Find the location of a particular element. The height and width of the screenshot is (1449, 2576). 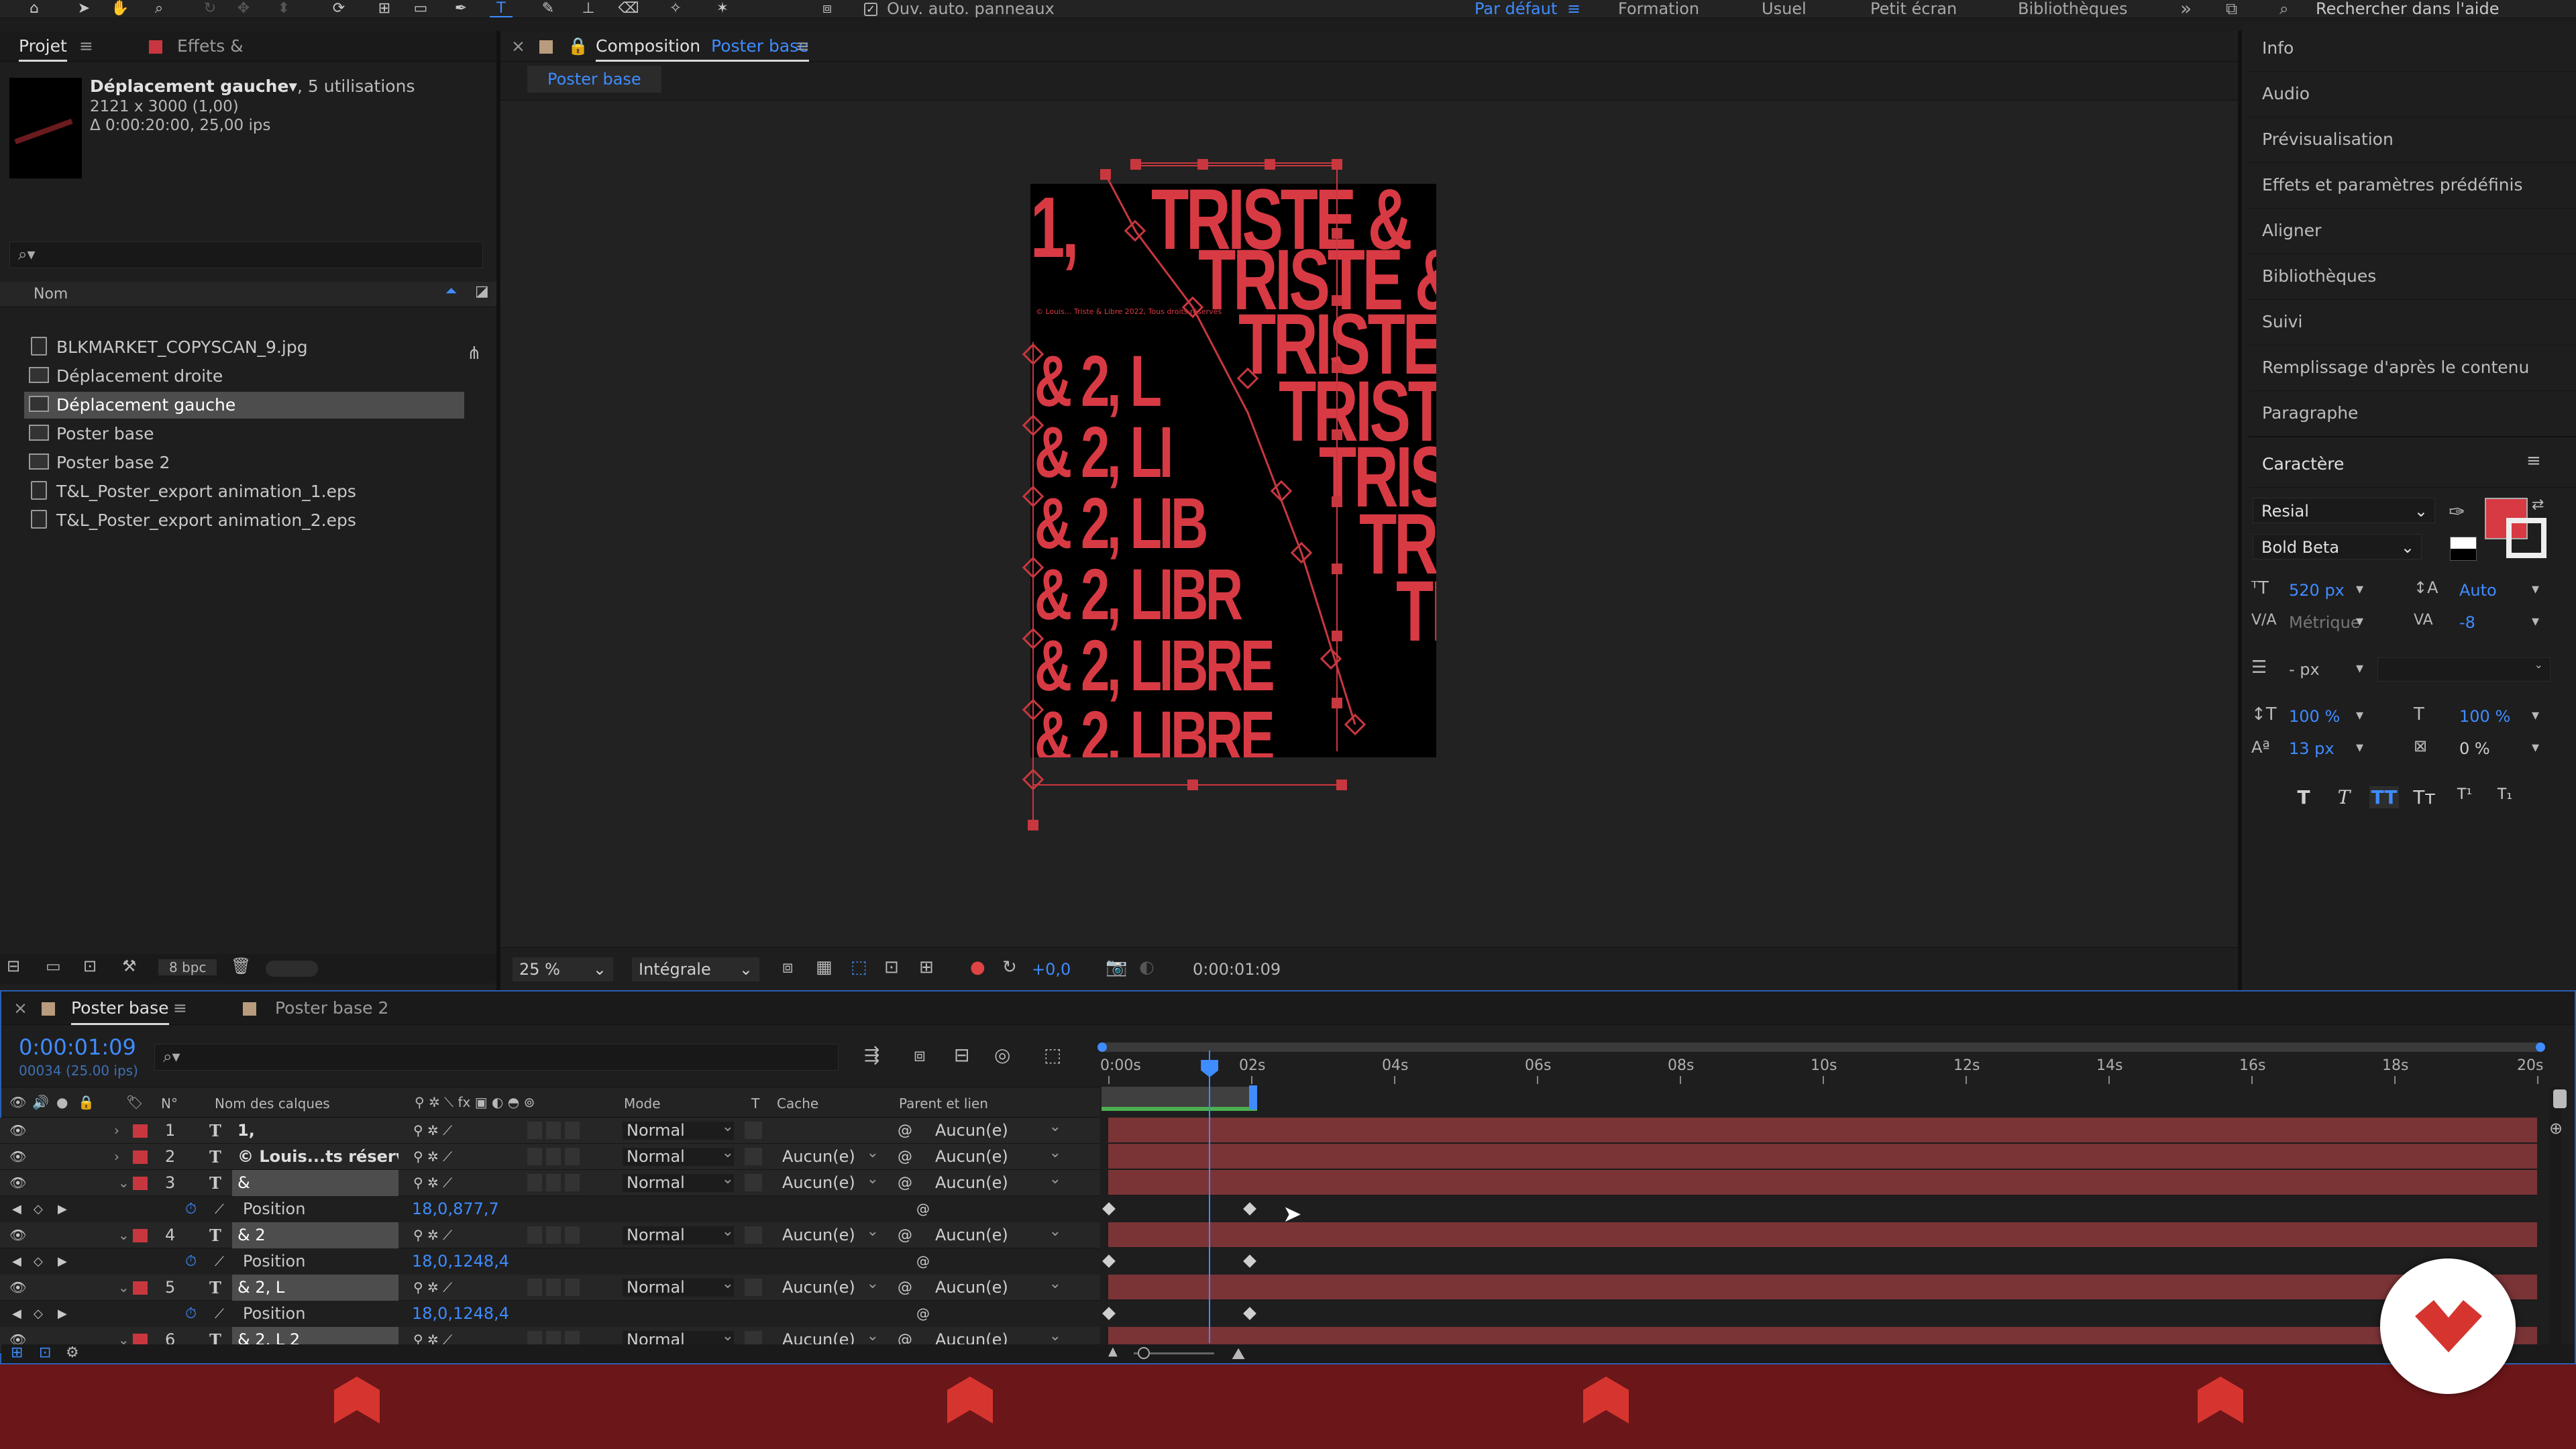

zoom-out-time-icon: ▲ is located at coordinates (1113, 1351).